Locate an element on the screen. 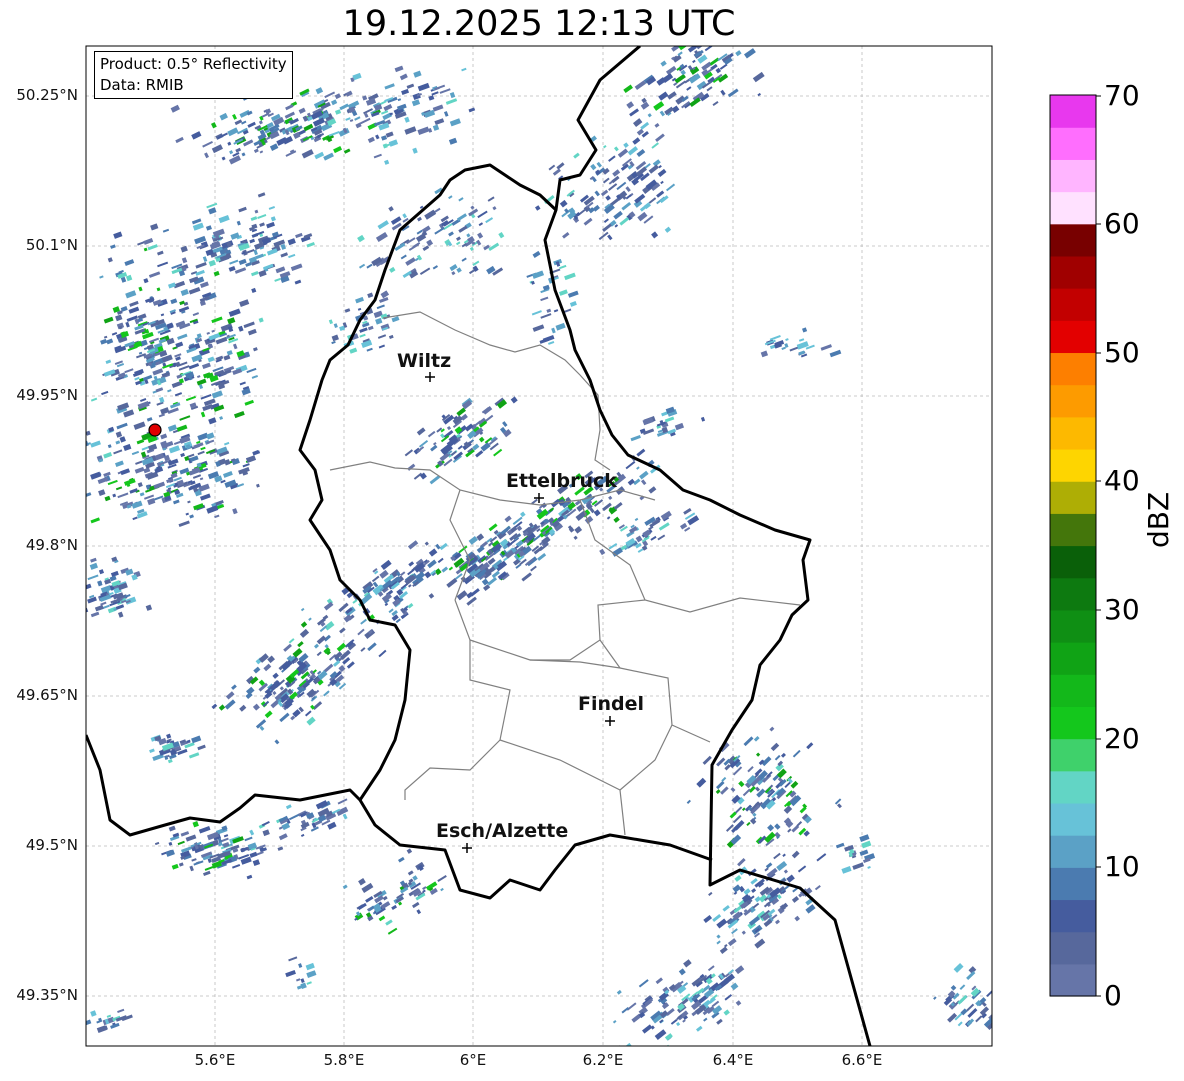 Image resolution: width=1184 pixels, height=1081 pixels. product-label: Product: 0.5° Reflectivity is located at coordinates (193, 64).